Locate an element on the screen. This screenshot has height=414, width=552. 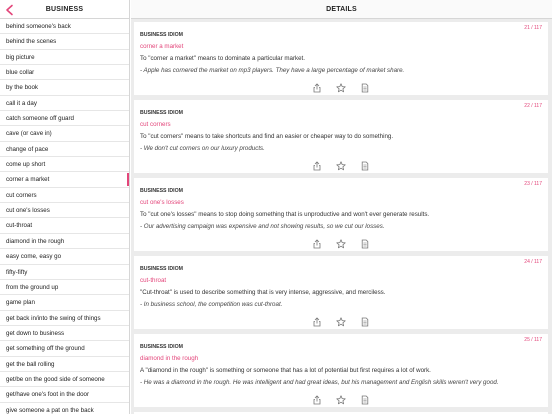
card-idiom: corner a market is located at coordinates (162, 46).